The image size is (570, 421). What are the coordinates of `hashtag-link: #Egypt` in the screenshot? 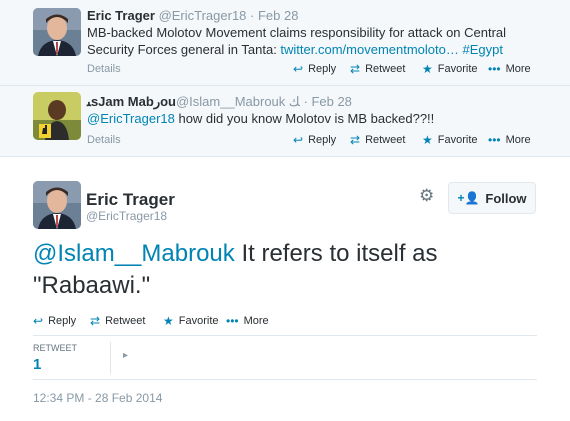 It's located at (483, 49).